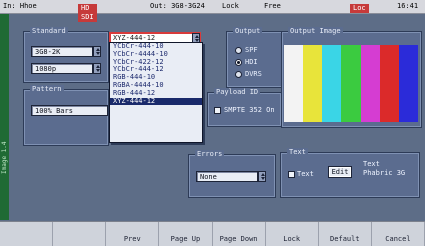 The image size is (425, 246). I want to click on output-label-spf: SPF, so click(251, 50).